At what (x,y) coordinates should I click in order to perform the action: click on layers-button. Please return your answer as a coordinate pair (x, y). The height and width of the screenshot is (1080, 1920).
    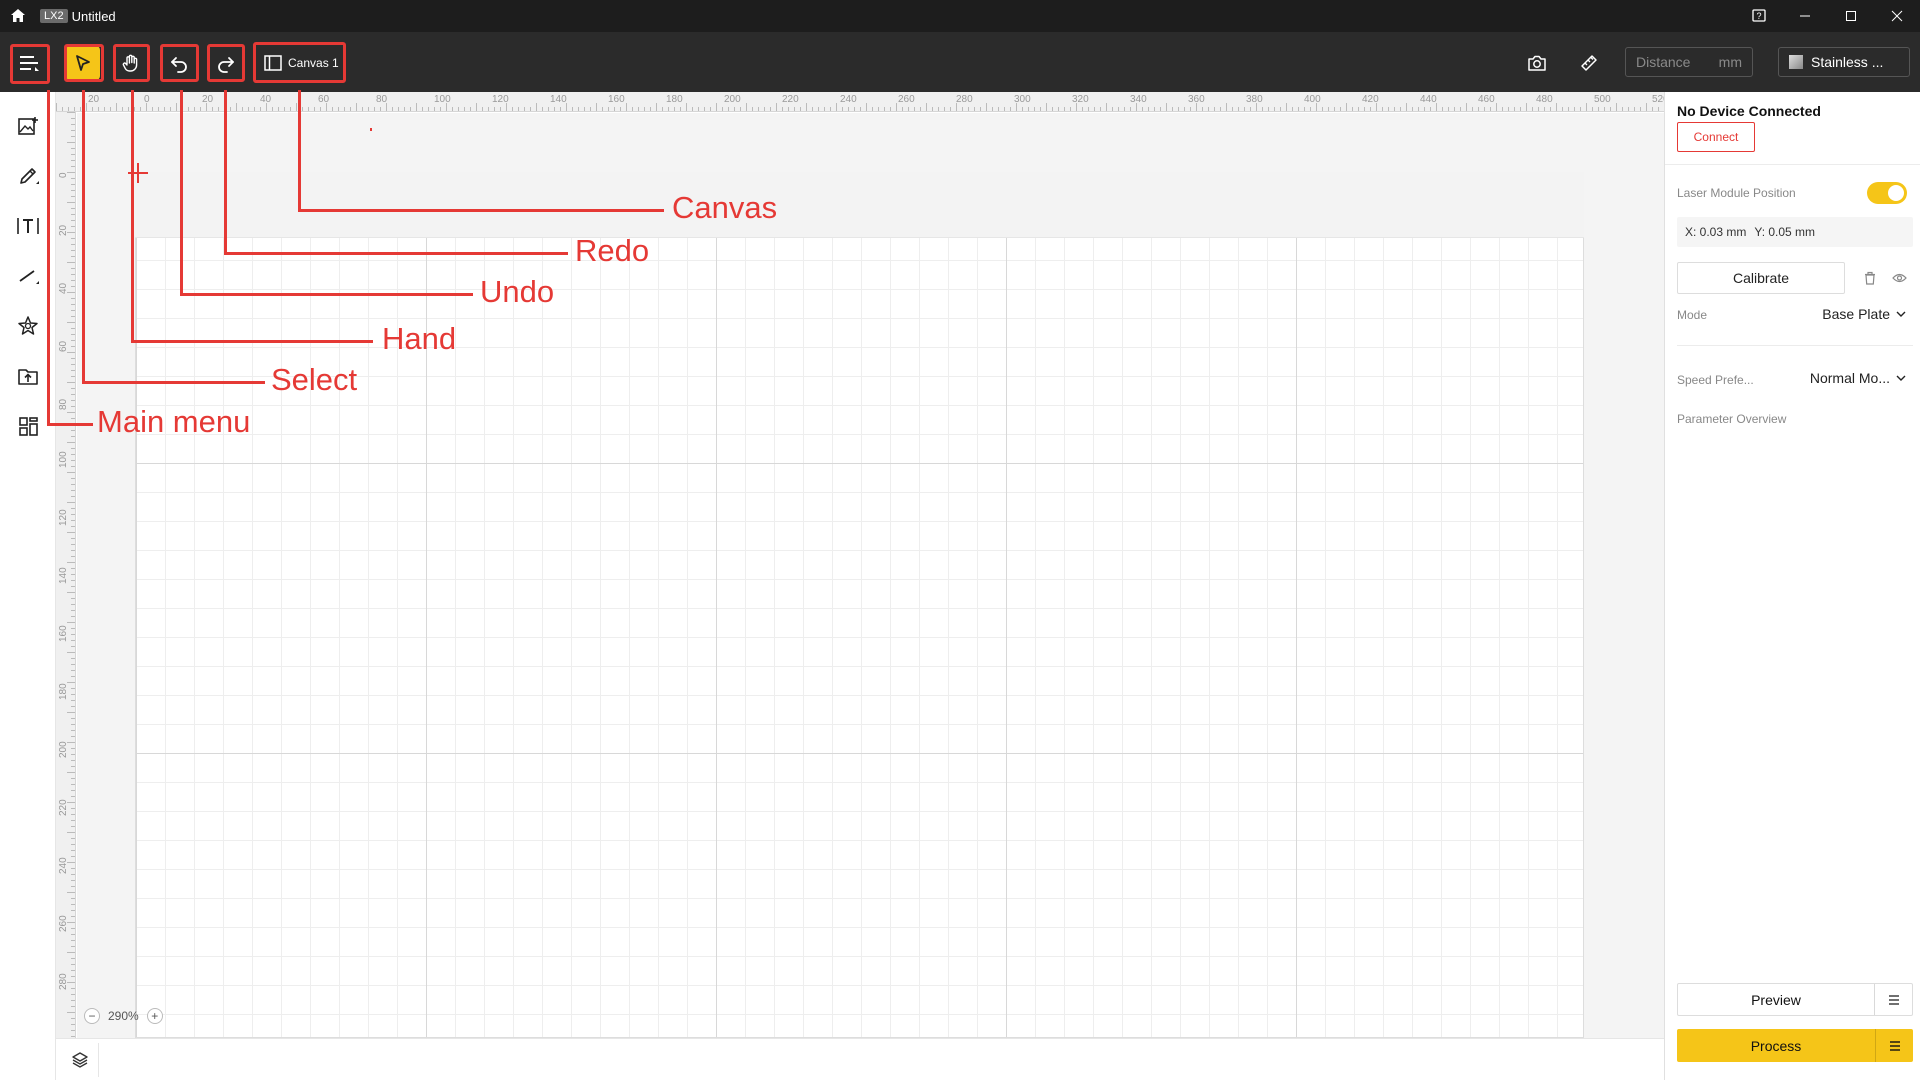
    Looking at the image, I should click on (80, 1060).